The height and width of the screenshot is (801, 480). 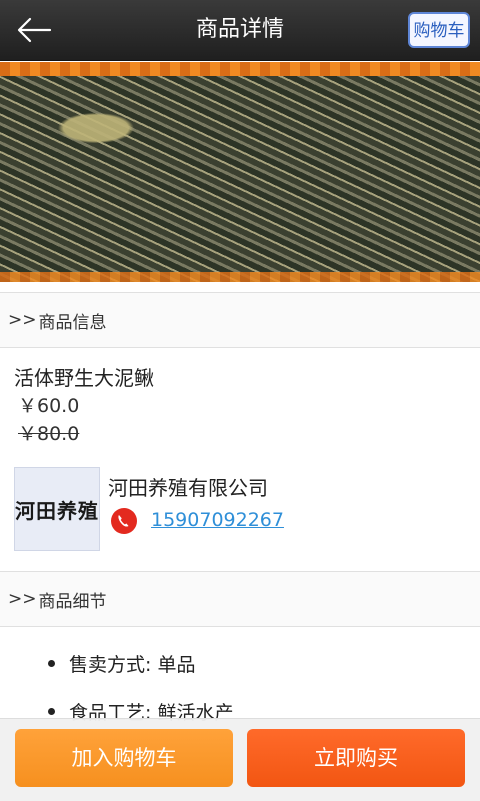 What do you see at coordinates (240, 599) in the screenshot?
I see `section-product-details: >> 商品细节` at bounding box center [240, 599].